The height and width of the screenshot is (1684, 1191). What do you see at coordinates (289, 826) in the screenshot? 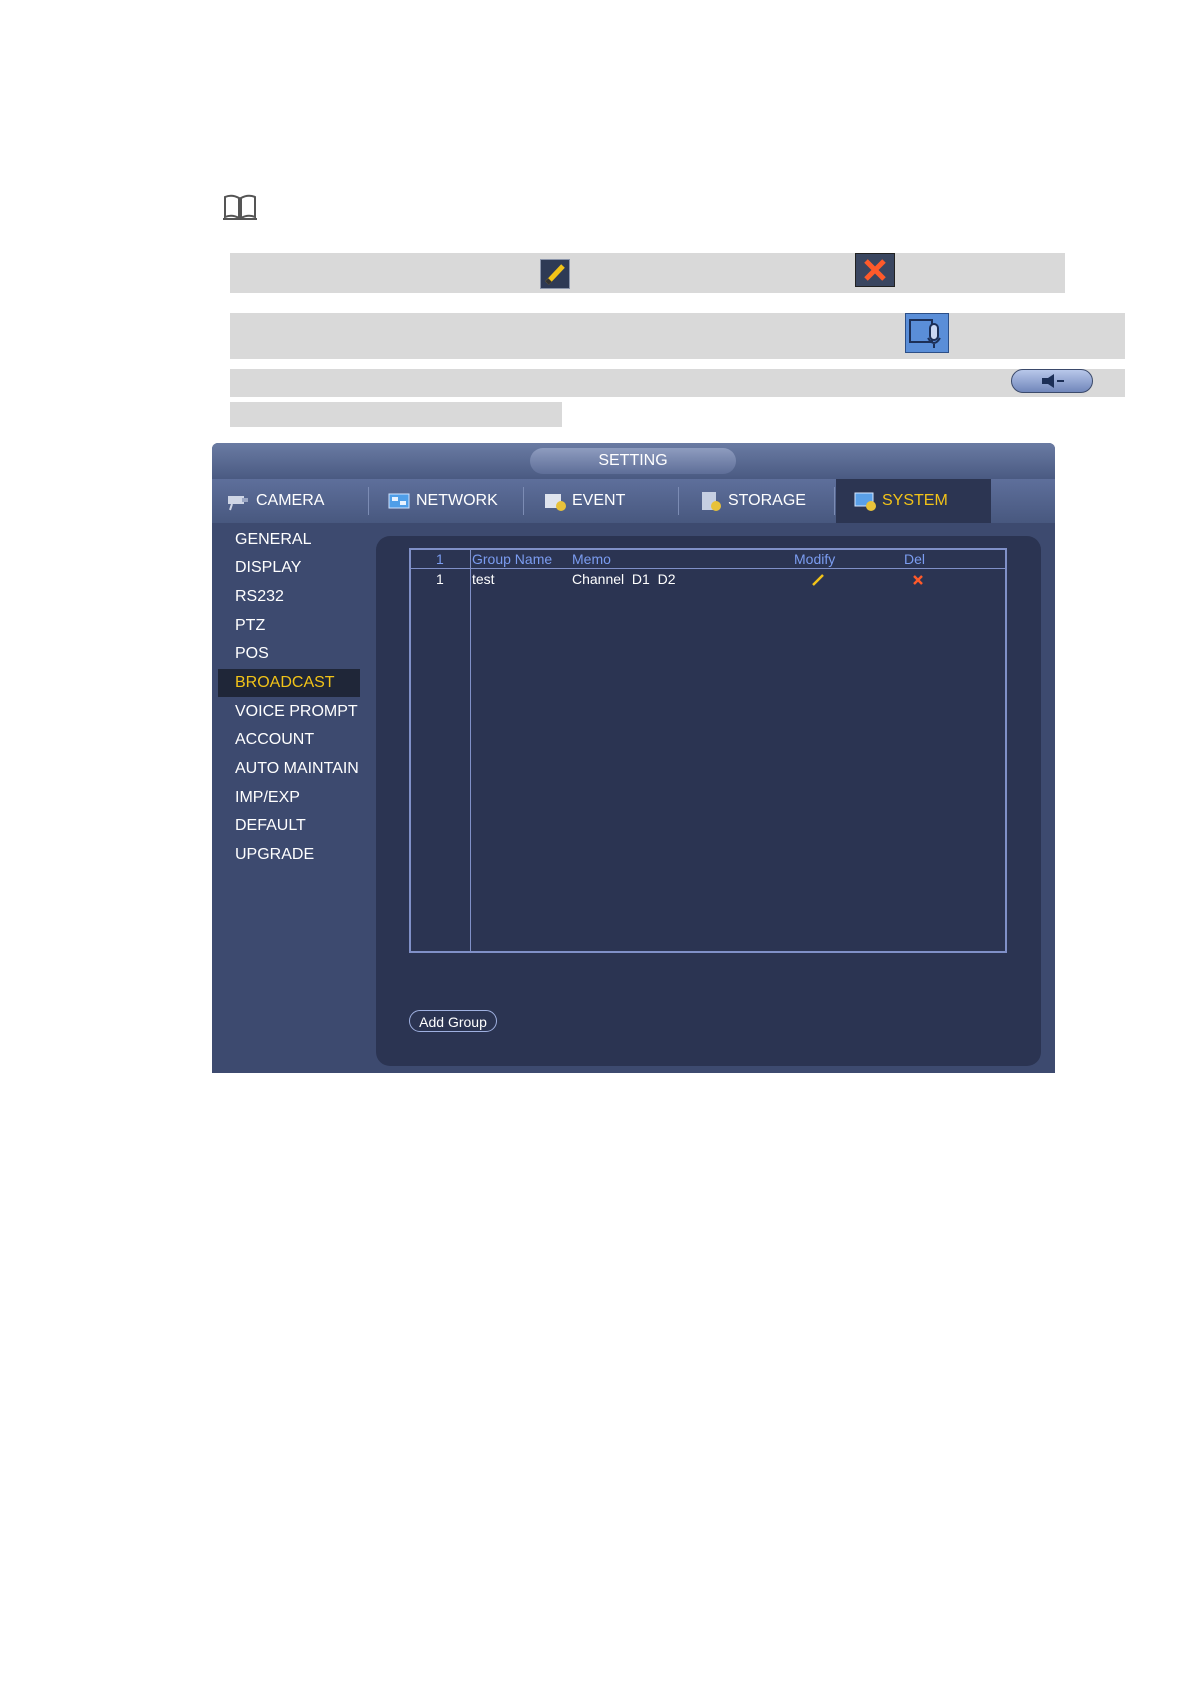
I see `sidebar-item-default: DEFAULT` at bounding box center [289, 826].